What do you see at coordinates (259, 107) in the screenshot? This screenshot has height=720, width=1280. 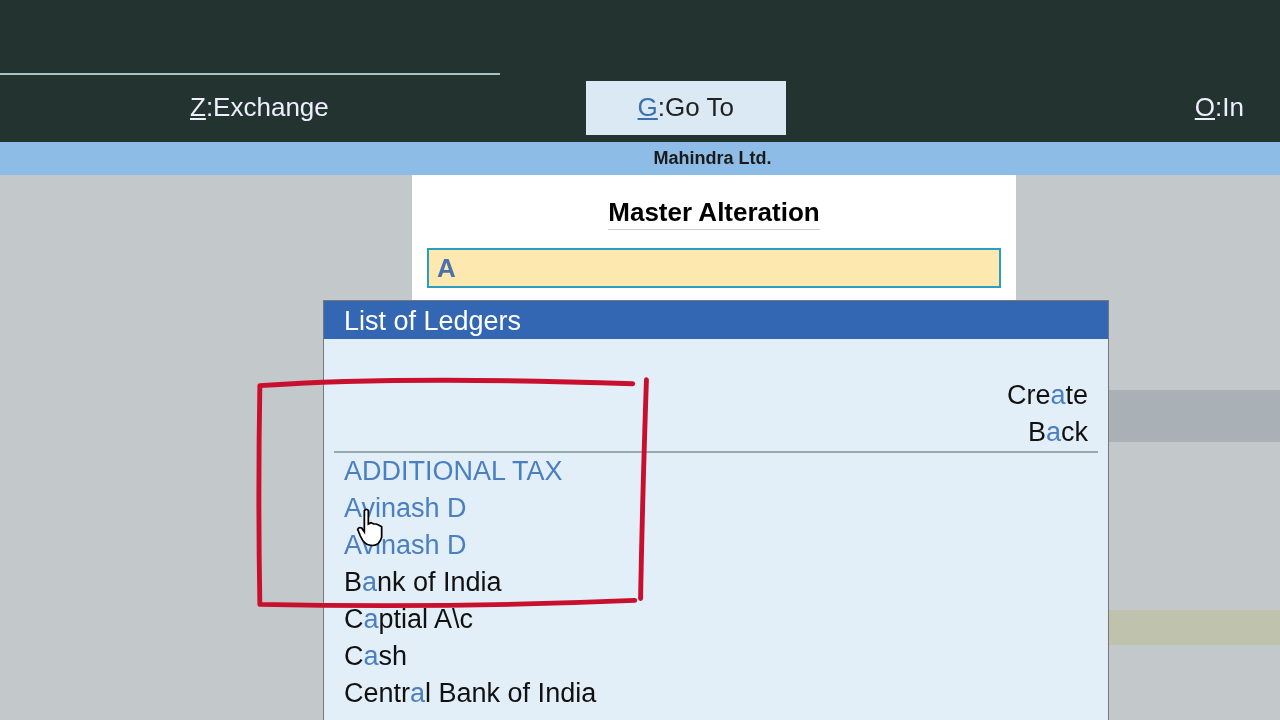 I see `shortcut-button: Z:Exchange` at bounding box center [259, 107].